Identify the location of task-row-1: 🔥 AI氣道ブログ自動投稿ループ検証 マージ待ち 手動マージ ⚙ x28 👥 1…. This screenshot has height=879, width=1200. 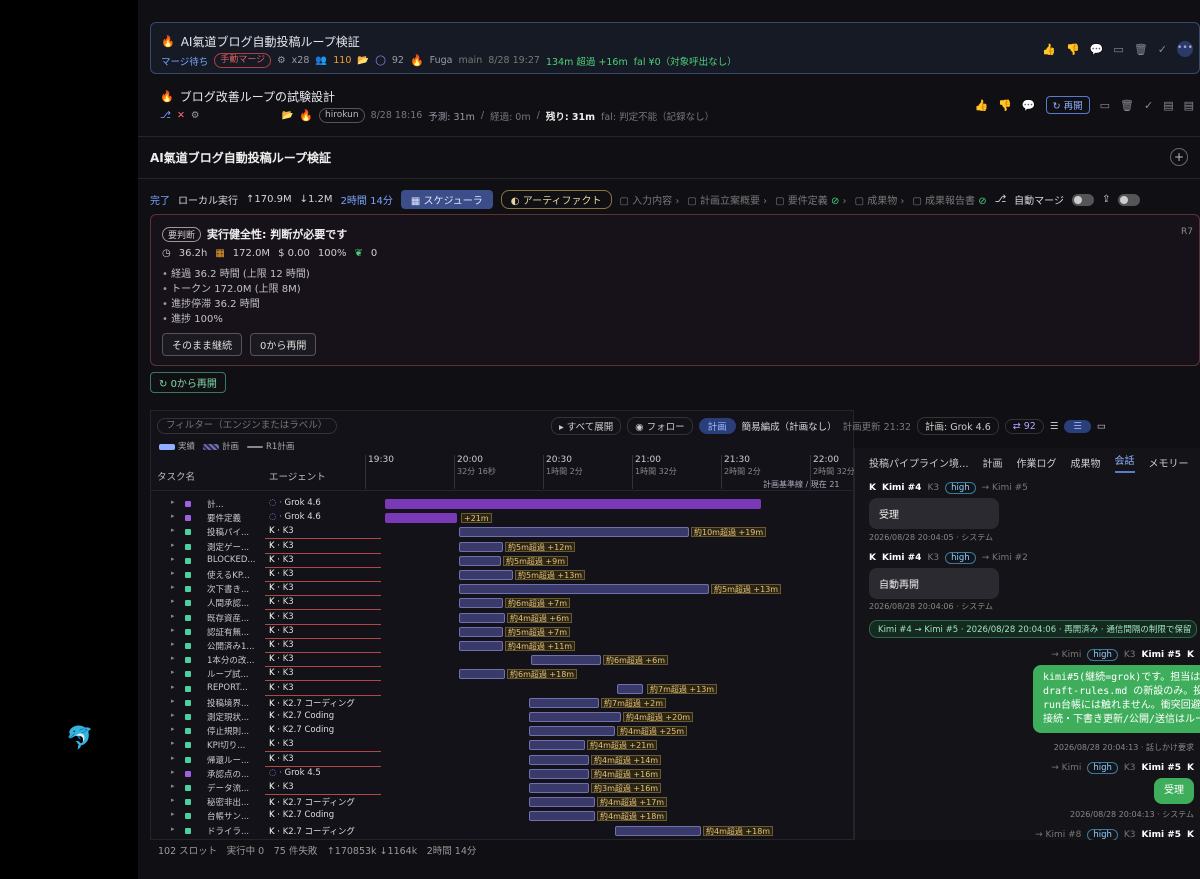
(675, 48).